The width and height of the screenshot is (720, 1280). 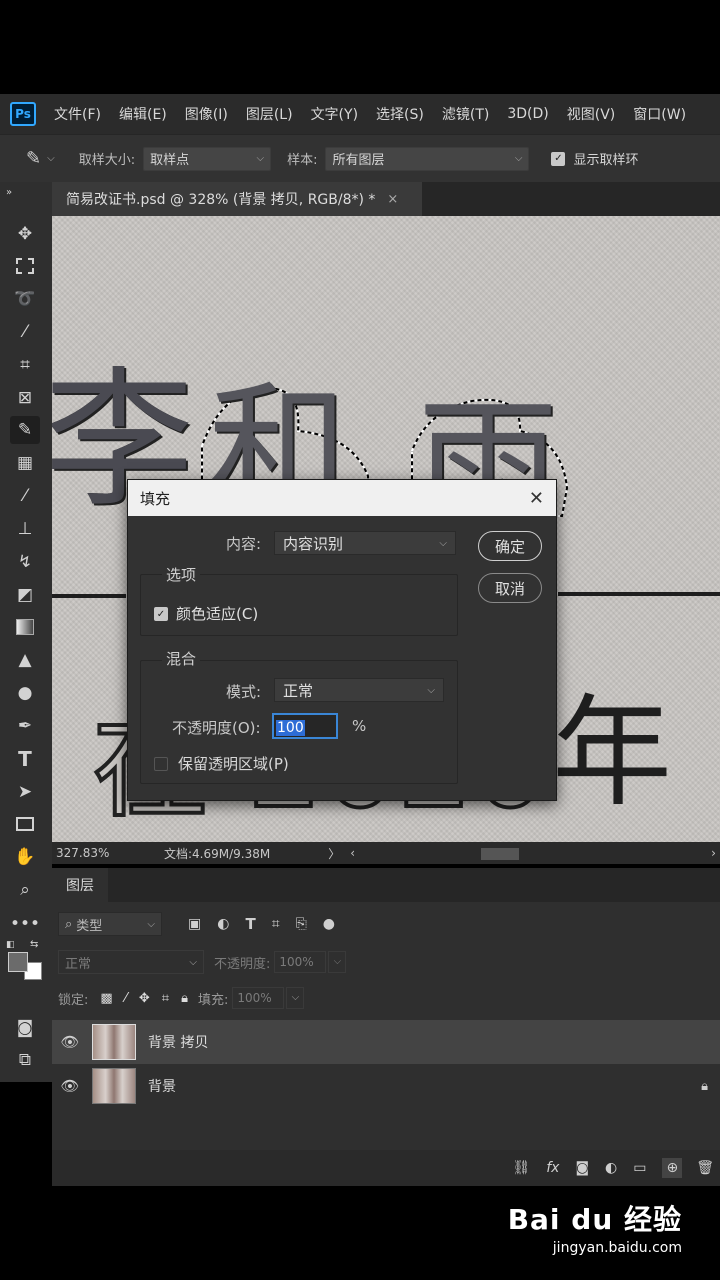 I want to click on path-selection-tool-icon: ➤, so click(x=25, y=792).